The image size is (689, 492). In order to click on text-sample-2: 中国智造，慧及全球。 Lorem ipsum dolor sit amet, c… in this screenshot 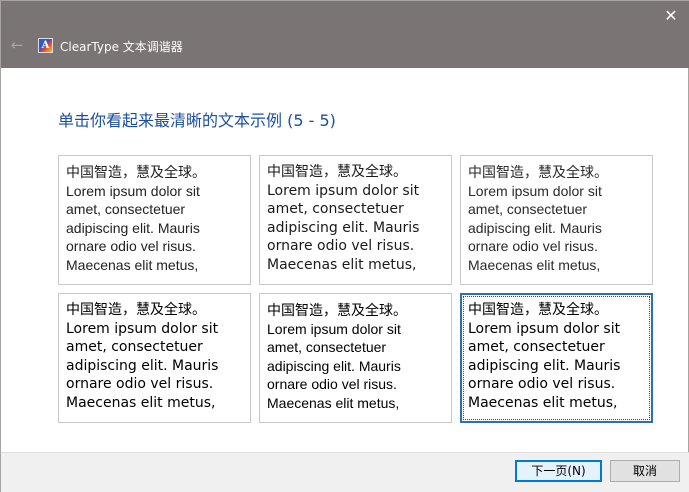, I will do `click(355, 220)`.